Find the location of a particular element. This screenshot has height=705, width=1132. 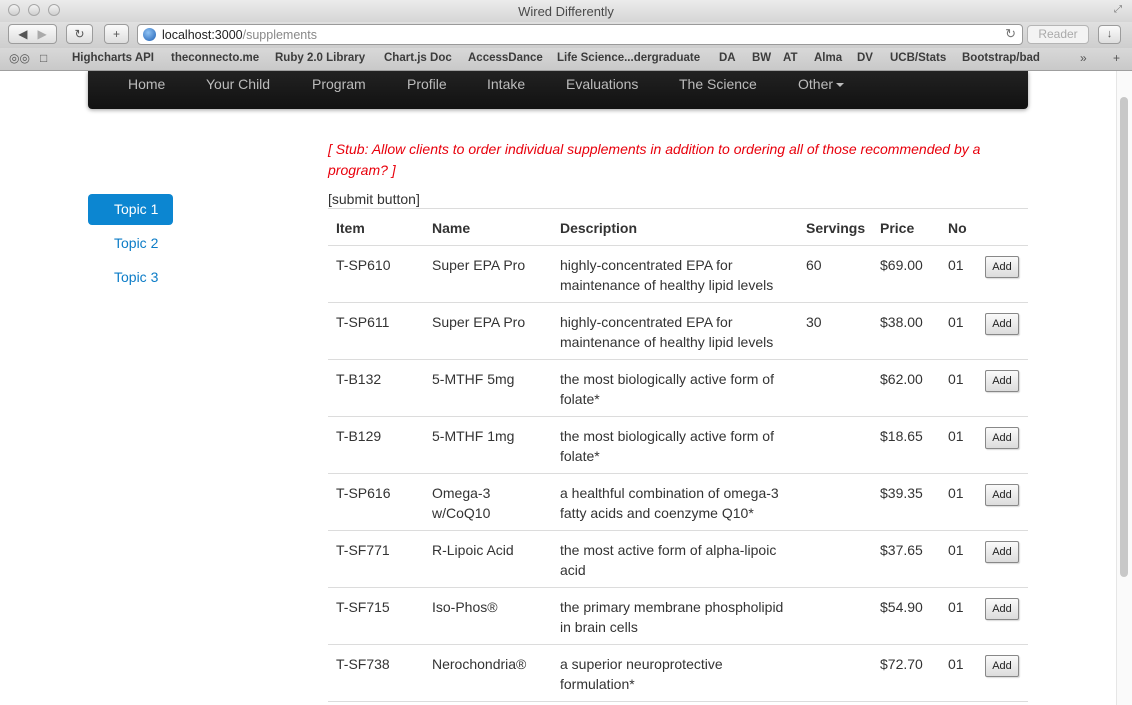

name-cell-line: Super EPA Pro is located at coordinates (479, 322).